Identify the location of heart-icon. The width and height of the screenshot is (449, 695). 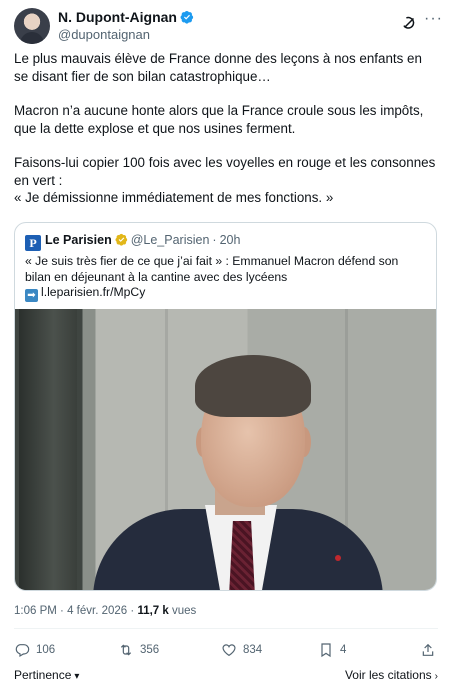
(229, 650).